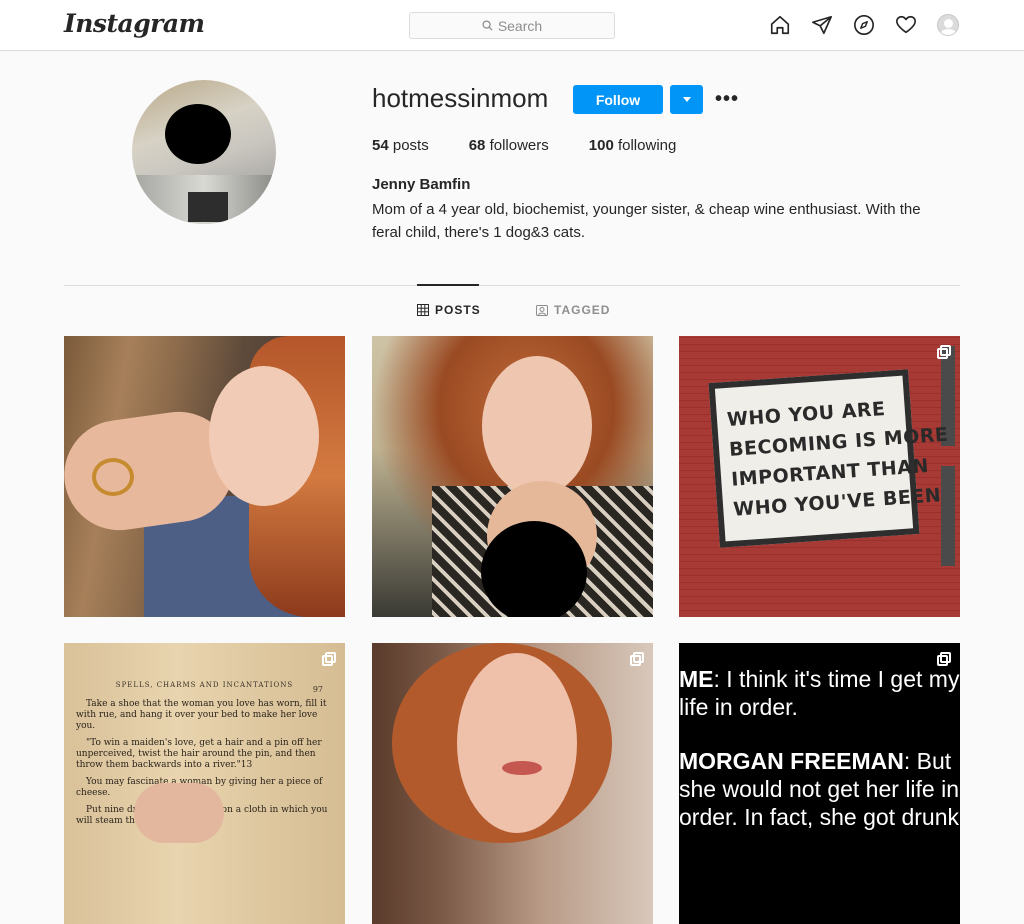 The image size is (1024, 924). I want to click on following-stat: 100 following, so click(633, 145).